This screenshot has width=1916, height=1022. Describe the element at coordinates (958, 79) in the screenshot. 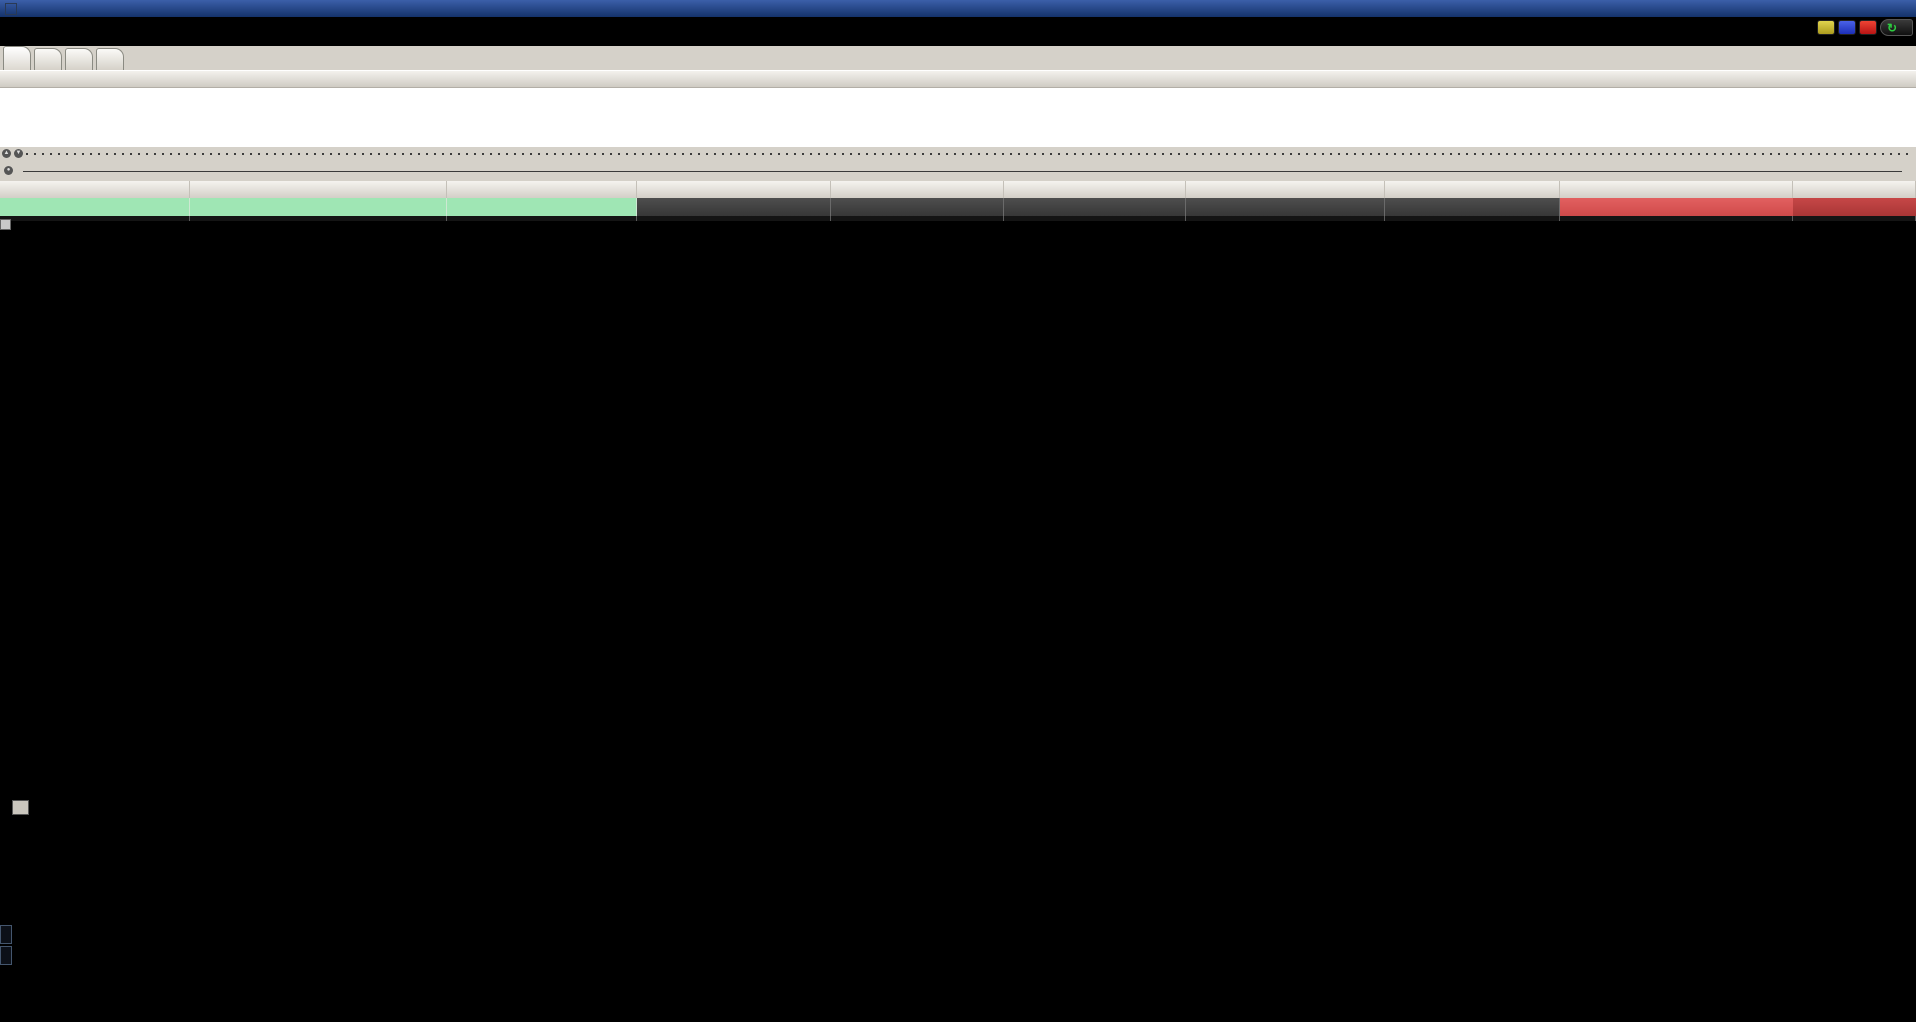

I see `orders-column-headers` at that location.